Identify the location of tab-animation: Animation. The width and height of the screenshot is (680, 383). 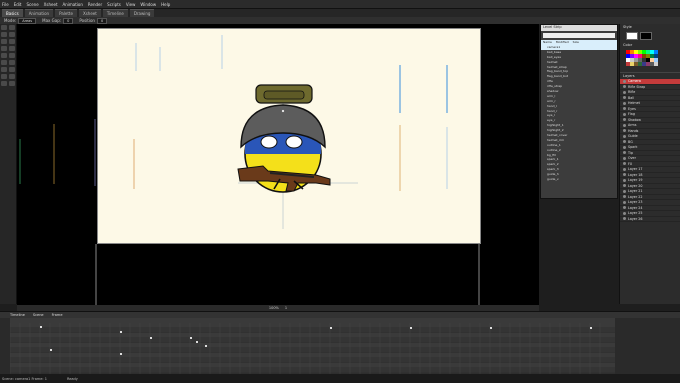
(39, 13).